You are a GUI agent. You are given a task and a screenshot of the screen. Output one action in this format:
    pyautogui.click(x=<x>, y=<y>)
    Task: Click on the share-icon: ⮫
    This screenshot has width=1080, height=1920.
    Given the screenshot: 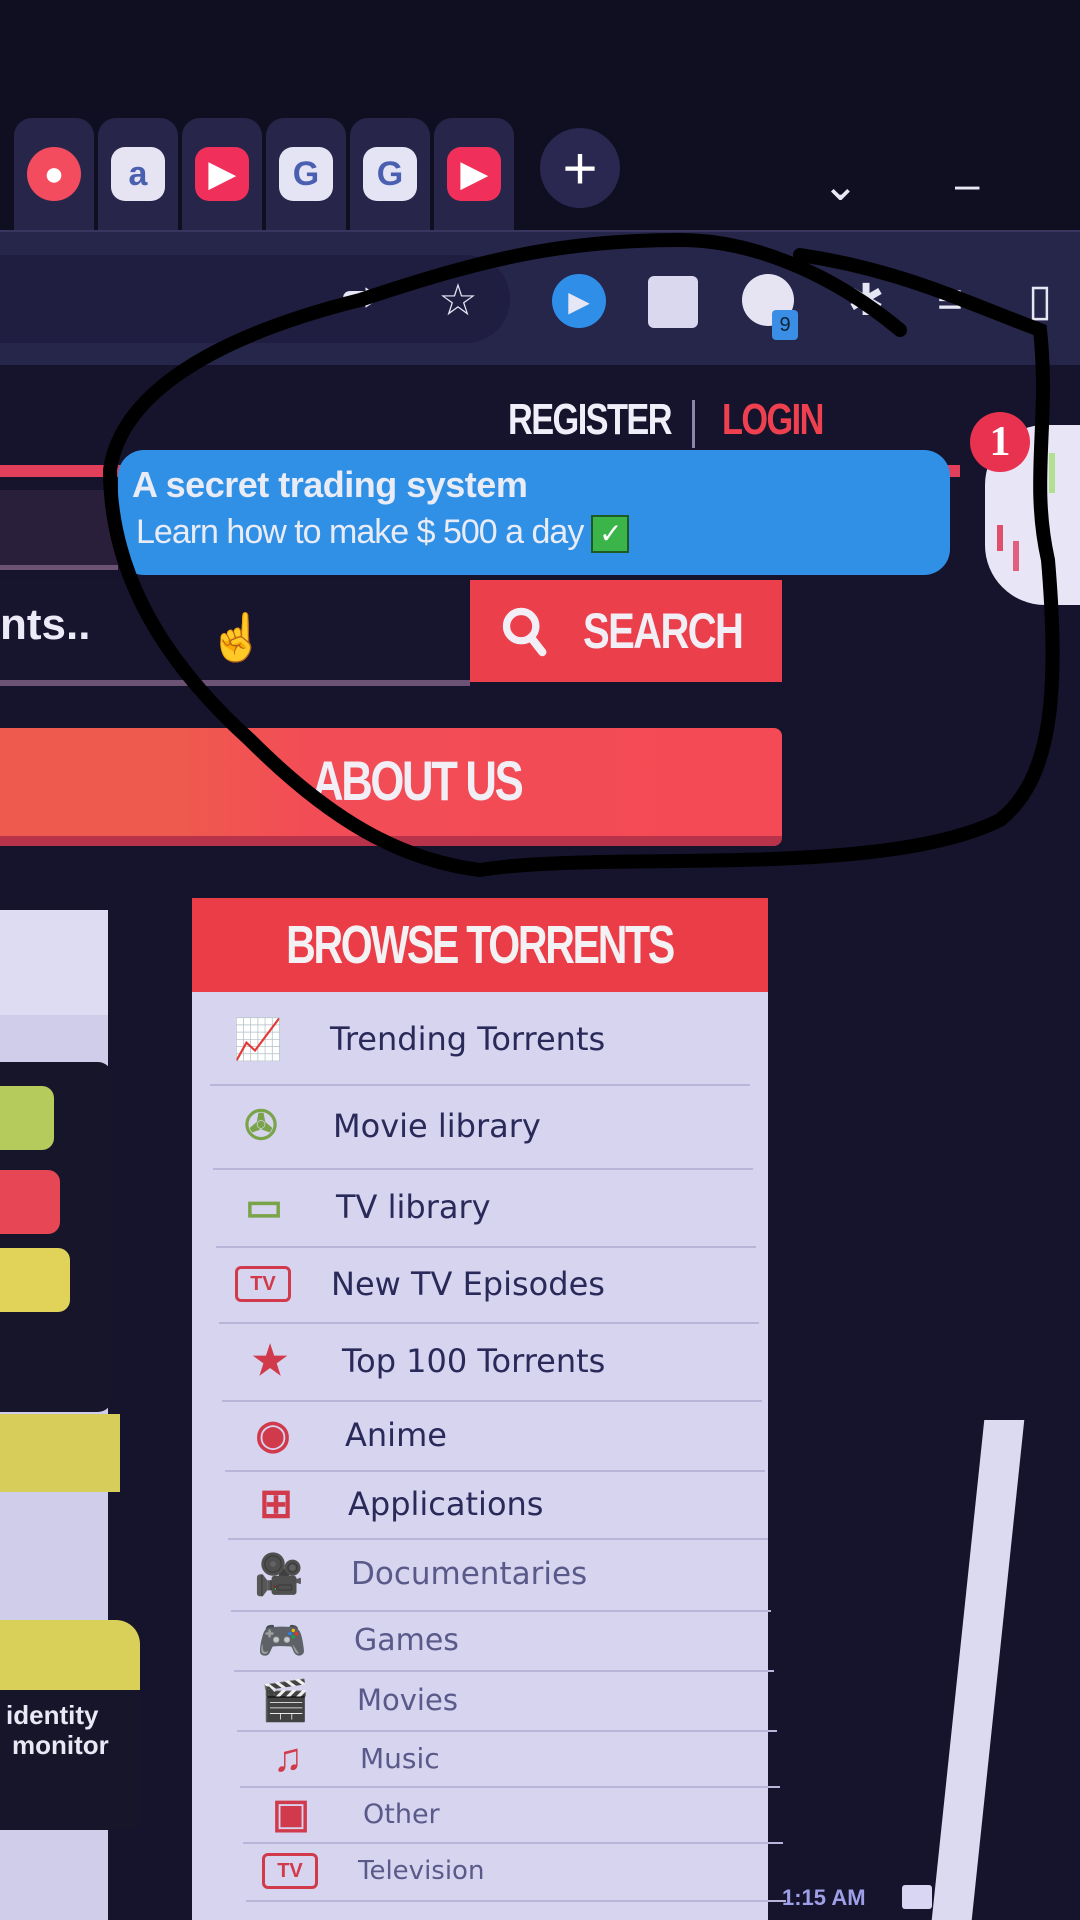 What is the action you would take?
    pyautogui.click(x=362, y=300)
    